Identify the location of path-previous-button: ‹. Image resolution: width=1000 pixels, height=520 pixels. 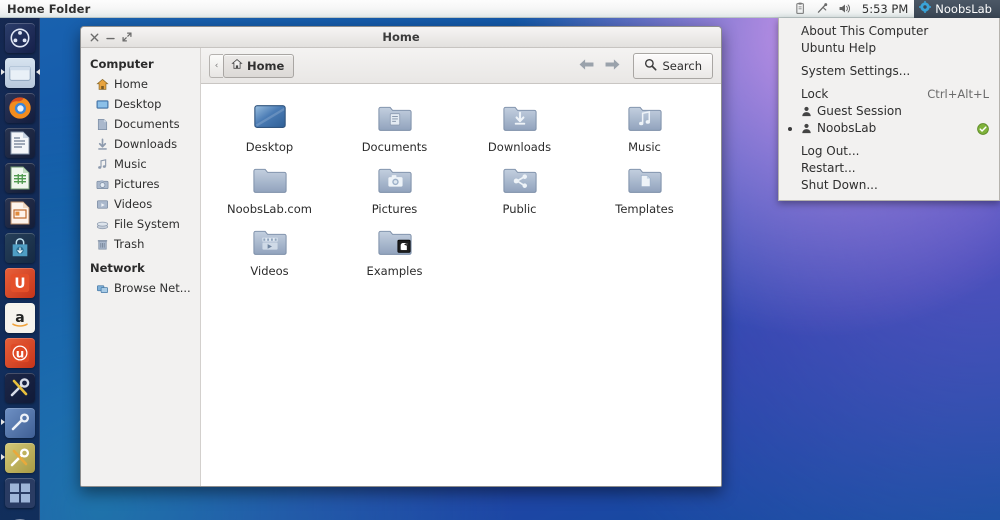
(216, 65).